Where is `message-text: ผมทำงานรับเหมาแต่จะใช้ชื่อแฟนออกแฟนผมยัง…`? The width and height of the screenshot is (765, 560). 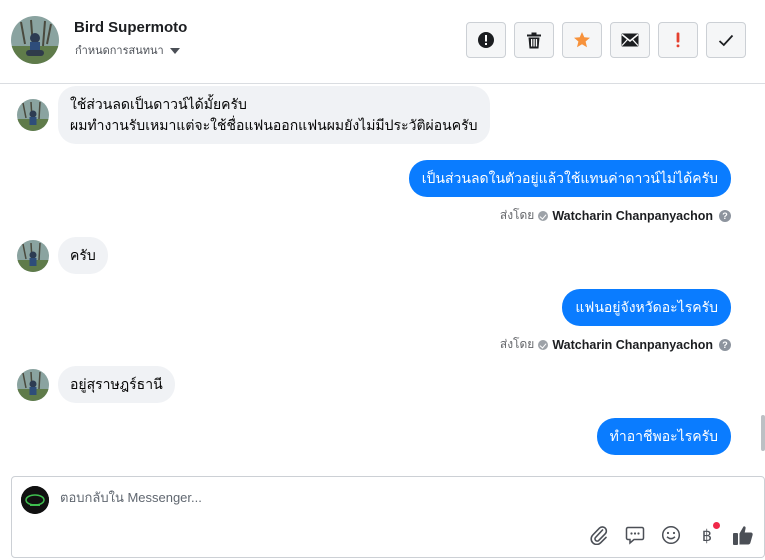 message-text: ผมทำงานรับเหมาแต่จะใช้ชื่อแฟนออกแฟนผมยัง… is located at coordinates (274, 125).